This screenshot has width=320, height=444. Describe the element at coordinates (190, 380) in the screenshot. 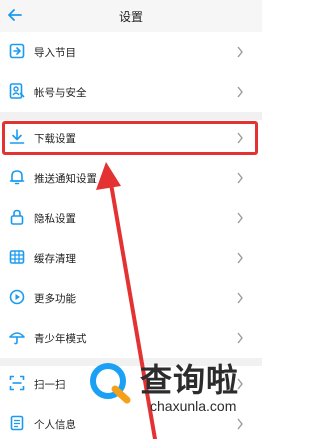

I see `watermark-title: 查询啦` at that location.